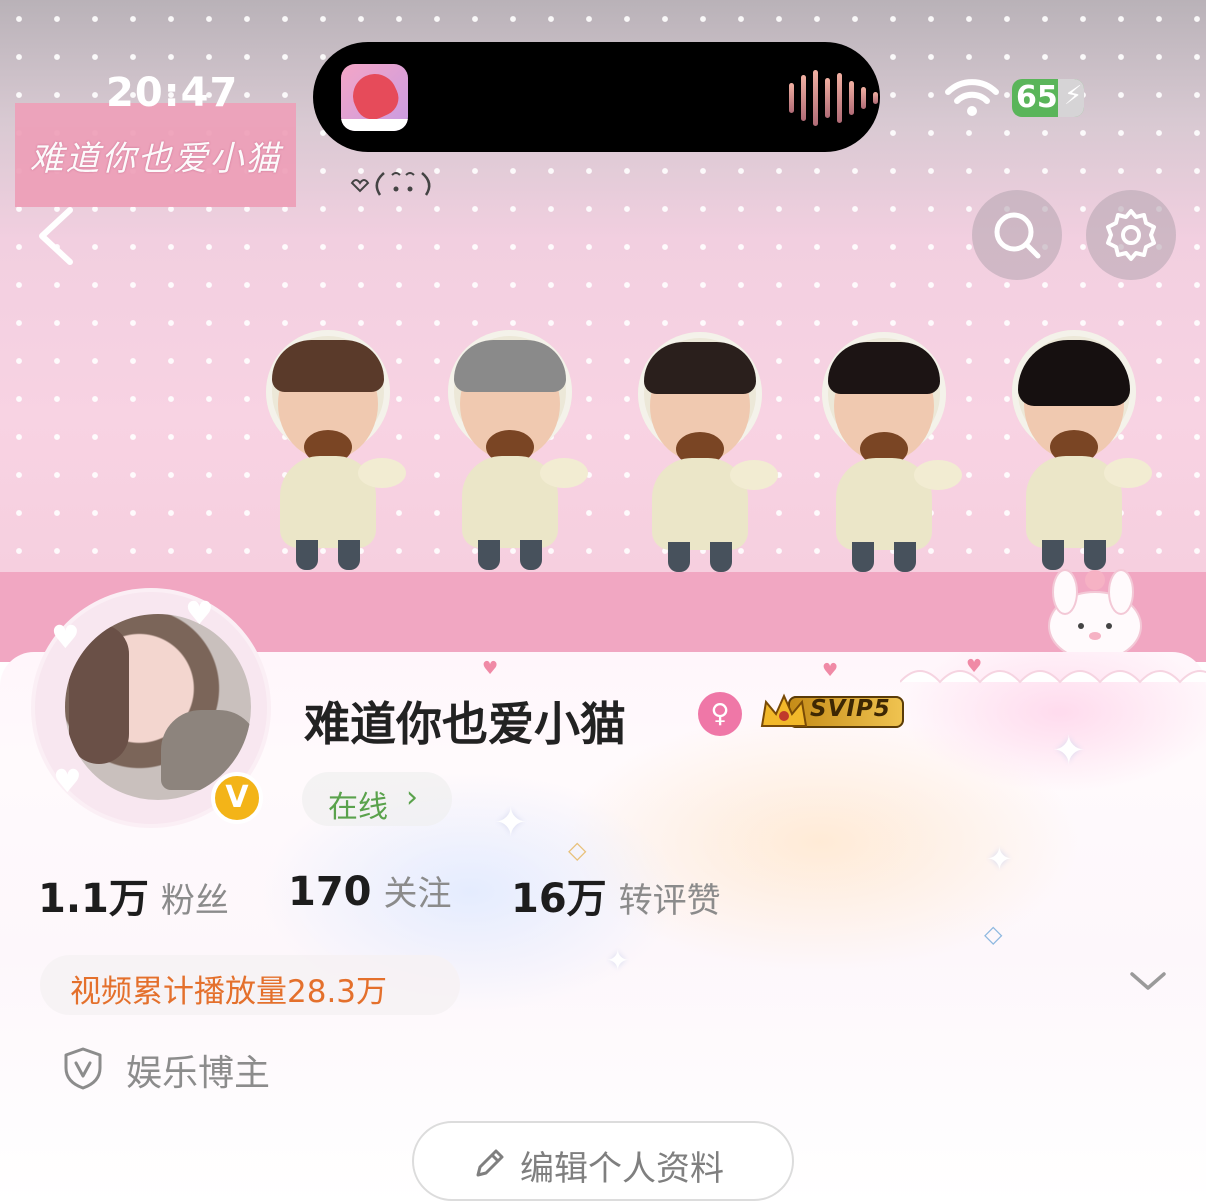  I want to click on gear-icon, so click(1131, 235).